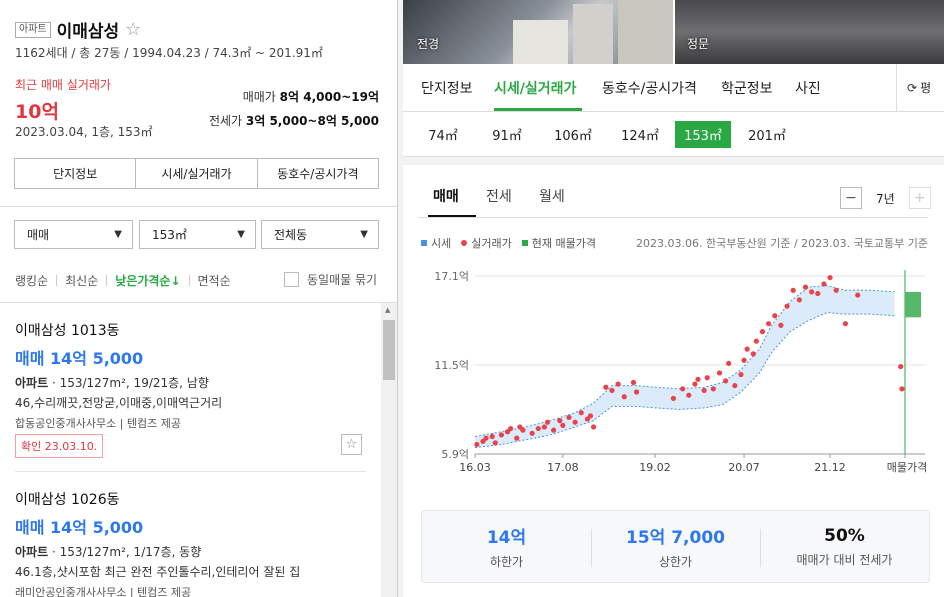 The height and width of the screenshot is (597, 944). I want to click on chart-legend: 시세 실거래가 현재 매물가격, so click(513, 243).